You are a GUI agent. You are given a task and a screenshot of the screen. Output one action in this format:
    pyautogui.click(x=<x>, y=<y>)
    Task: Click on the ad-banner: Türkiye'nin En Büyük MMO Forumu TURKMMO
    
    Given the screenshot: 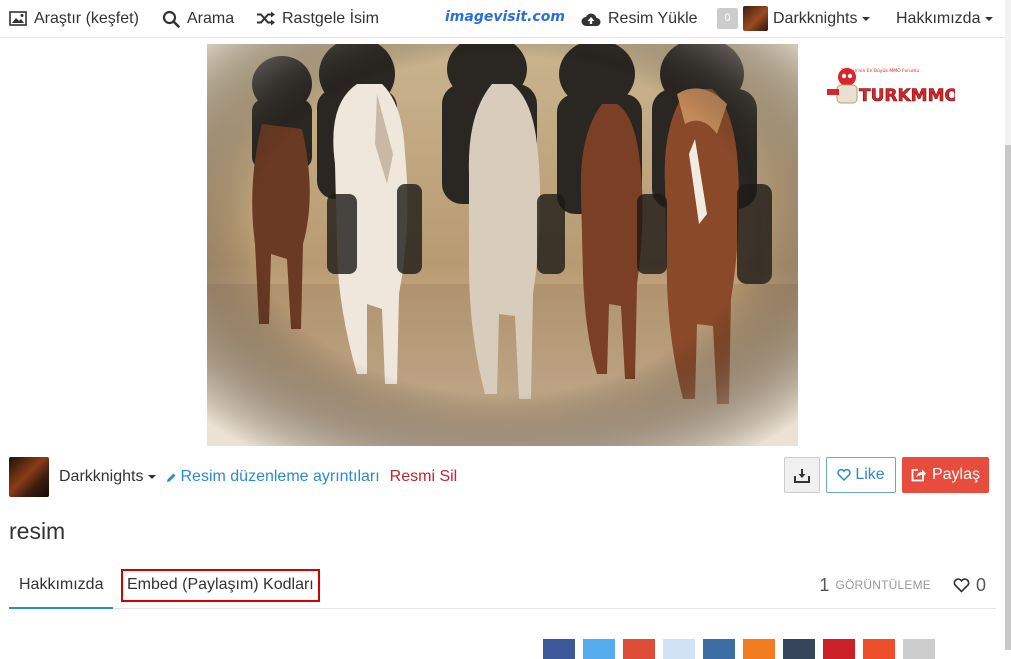 What is the action you would take?
    pyautogui.click(x=892, y=86)
    